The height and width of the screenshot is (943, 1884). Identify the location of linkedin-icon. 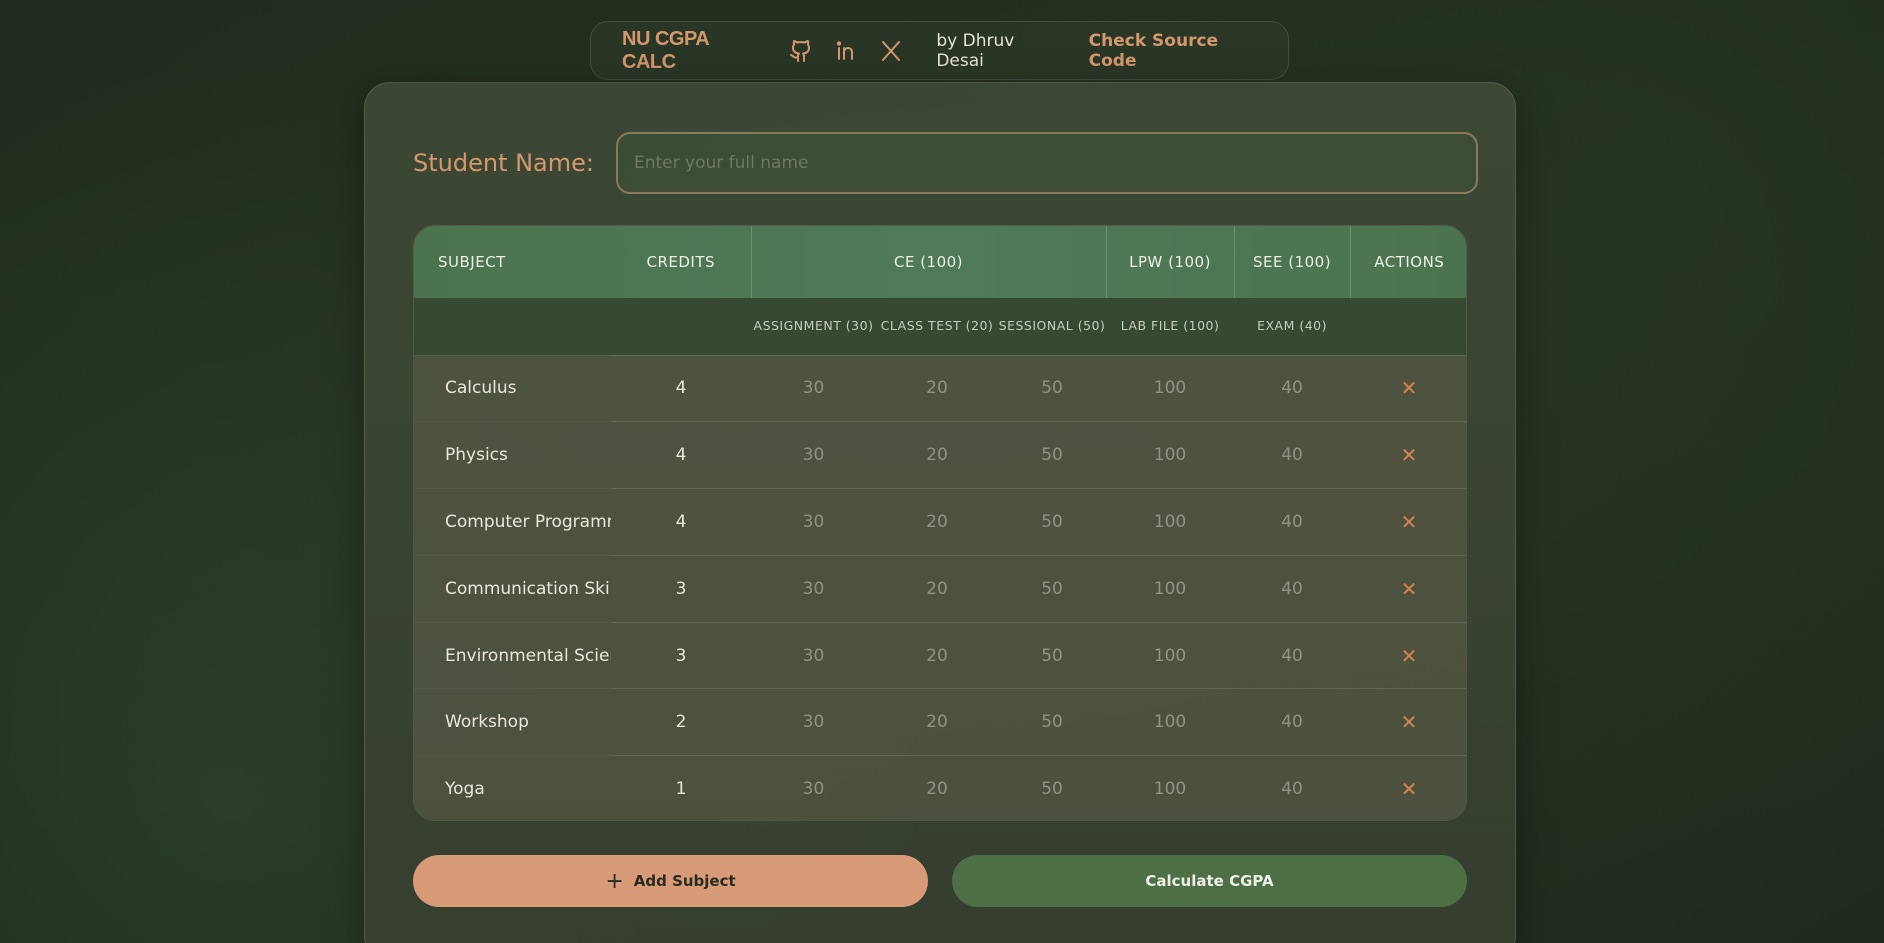
(846, 51).